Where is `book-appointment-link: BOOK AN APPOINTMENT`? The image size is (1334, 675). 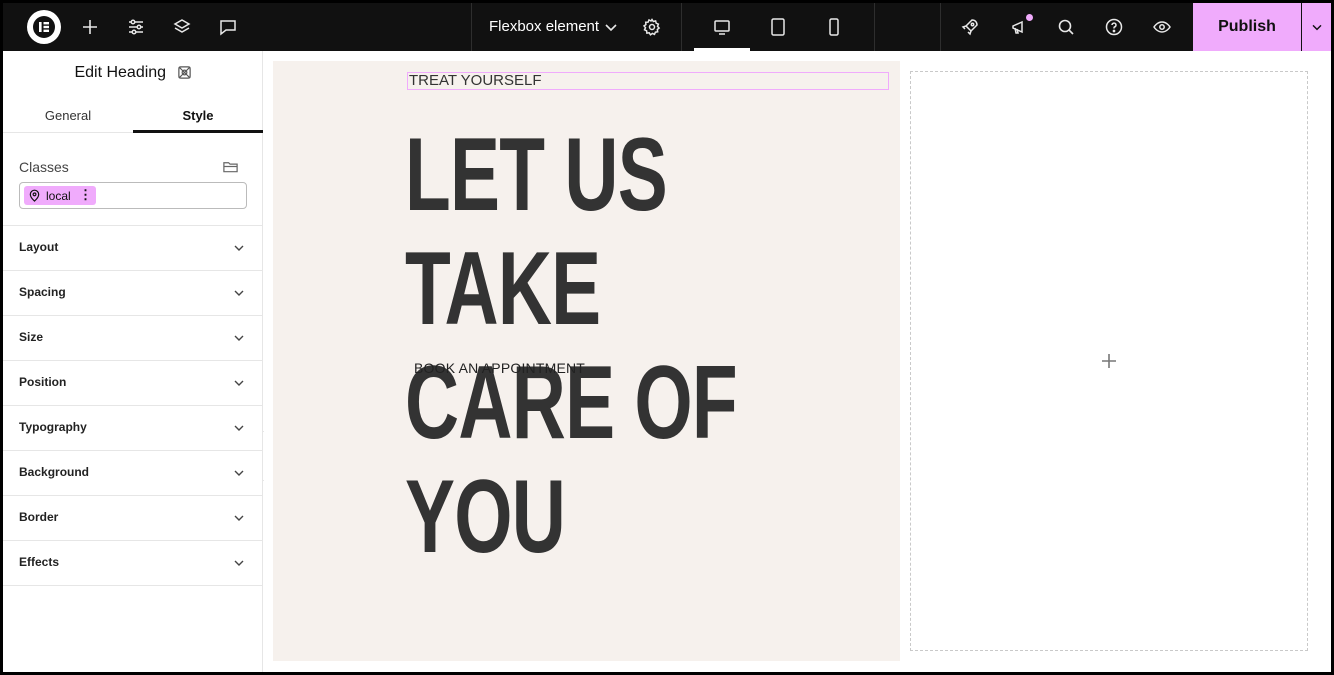 book-appointment-link: BOOK AN APPOINTMENT is located at coordinates (499, 368).